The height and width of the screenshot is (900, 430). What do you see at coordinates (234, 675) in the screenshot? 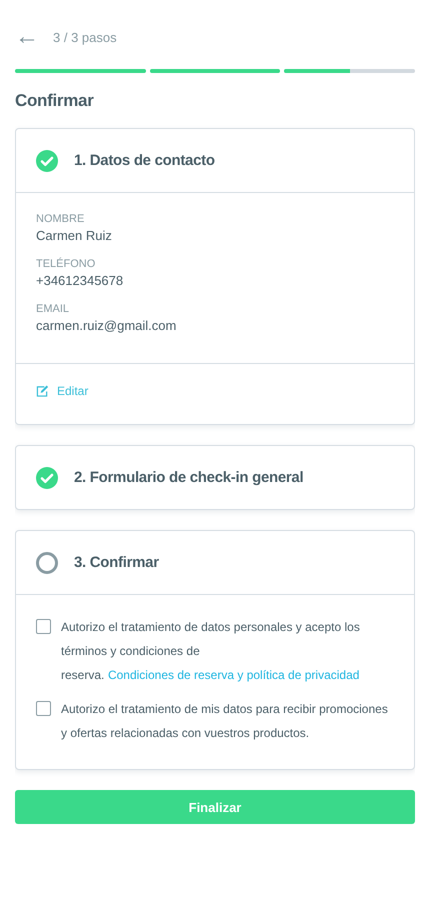
I see `terms-link: Condiciones de reserva y política de privacidad` at bounding box center [234, 675].